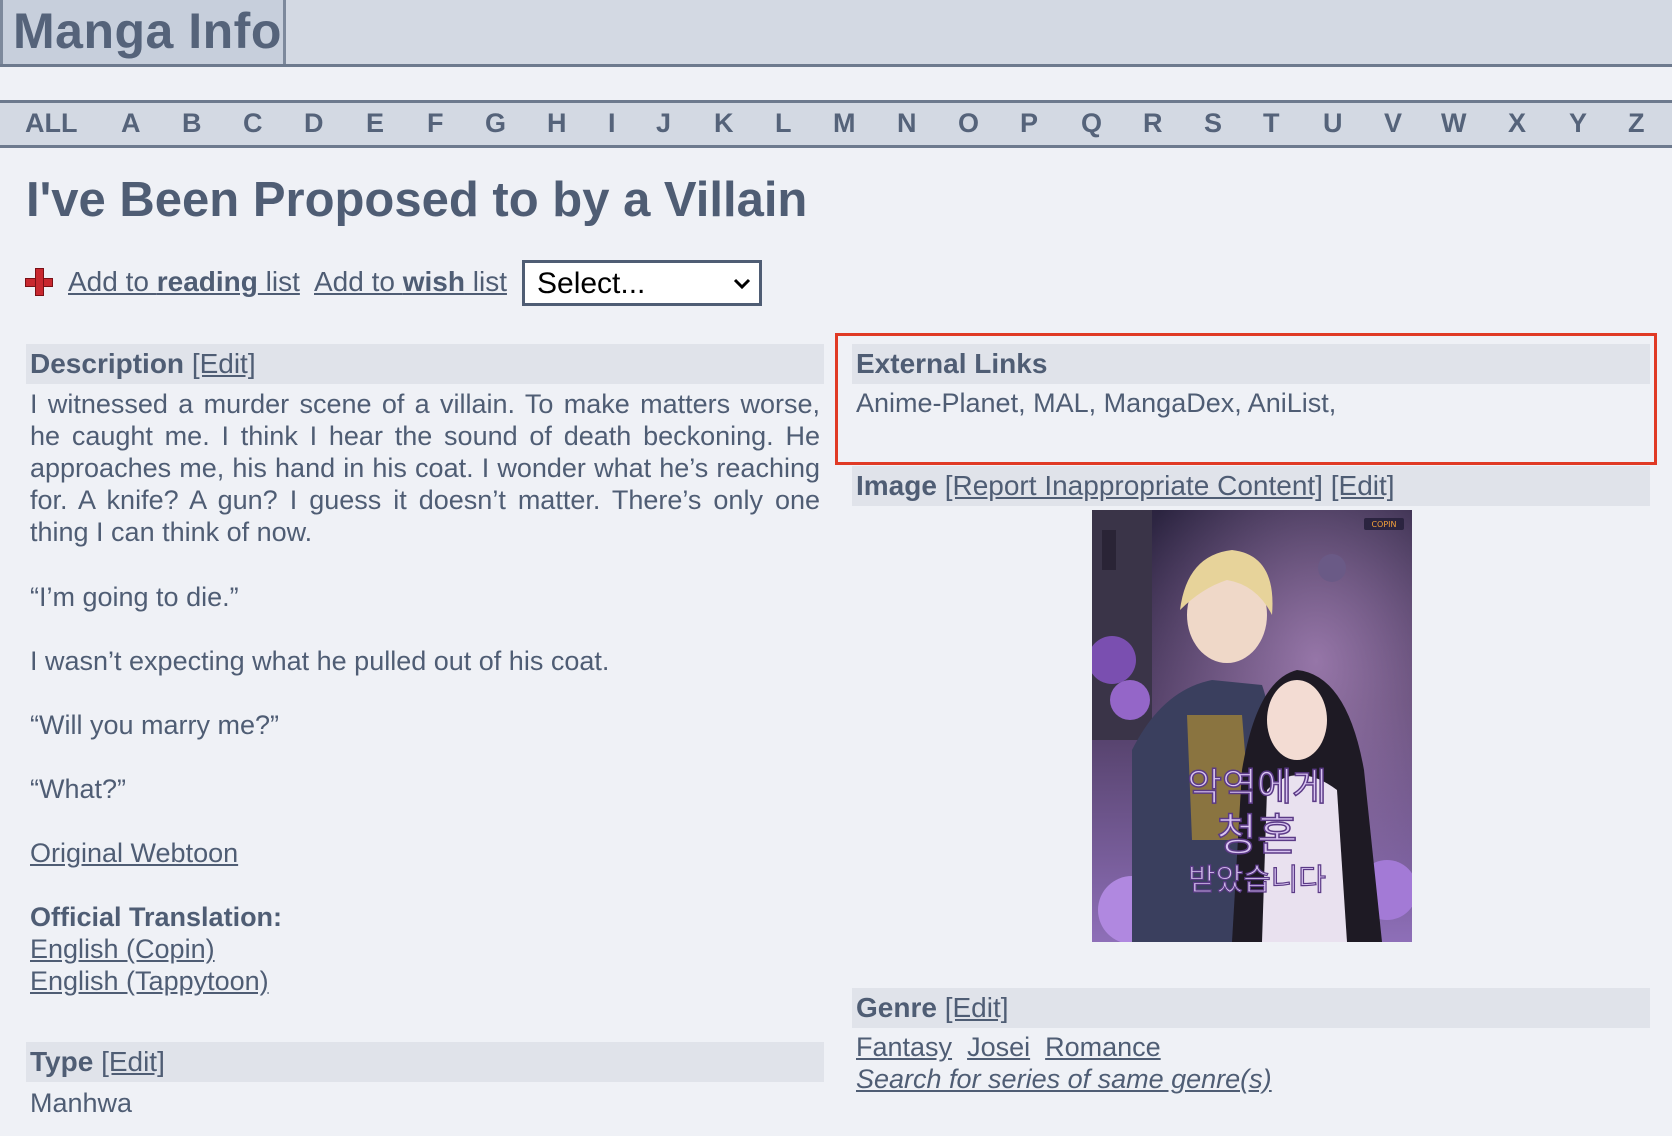 This screenshot has height=1136, width=1672. I want to click on cover-title-line-3: 받았습니다, so click(1257, 880).